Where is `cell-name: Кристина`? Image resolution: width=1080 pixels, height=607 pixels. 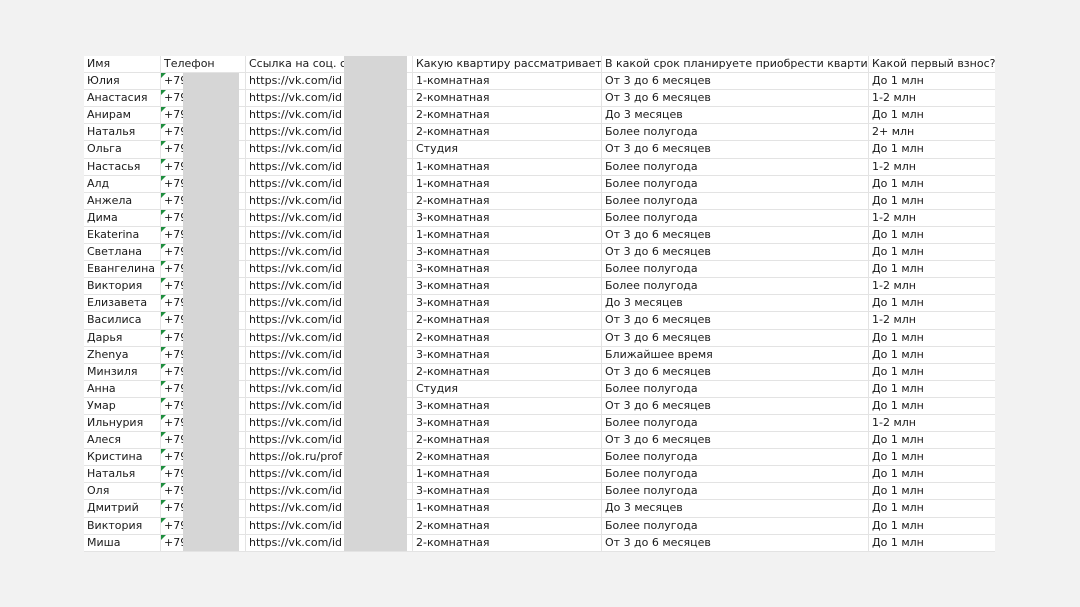
cell-name: Кристина is located at coordinates (122, 457).